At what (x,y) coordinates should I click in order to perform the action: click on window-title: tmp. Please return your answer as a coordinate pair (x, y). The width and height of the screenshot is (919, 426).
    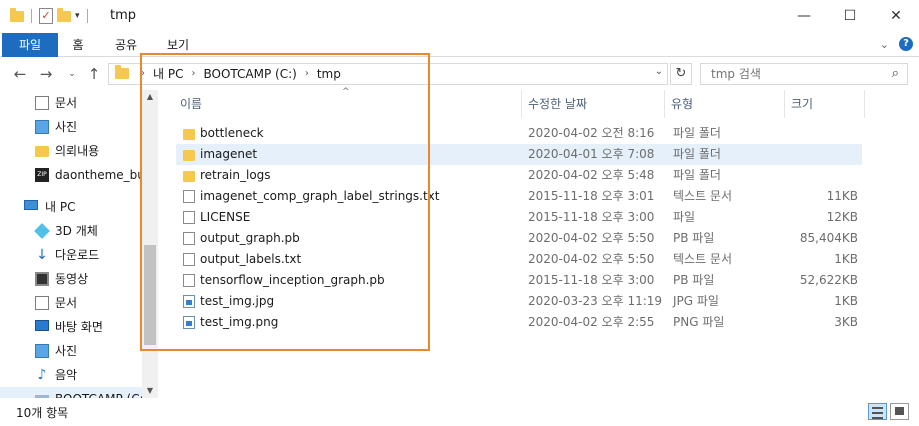
    Looking at the image, I should click on (123, 15).